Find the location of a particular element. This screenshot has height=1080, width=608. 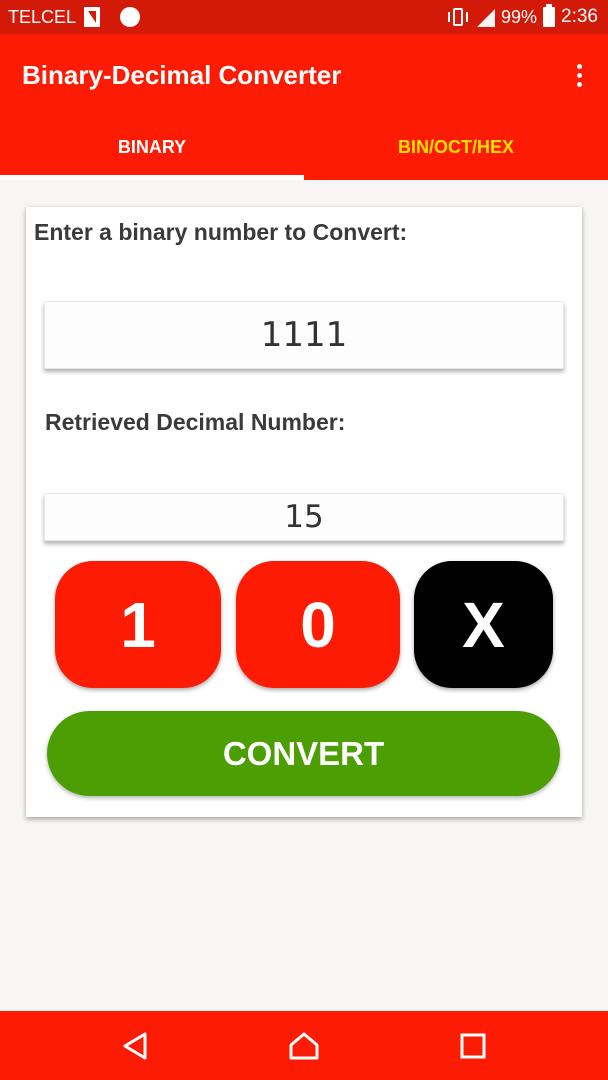

home-icon is located at coordinates (304, 1046).